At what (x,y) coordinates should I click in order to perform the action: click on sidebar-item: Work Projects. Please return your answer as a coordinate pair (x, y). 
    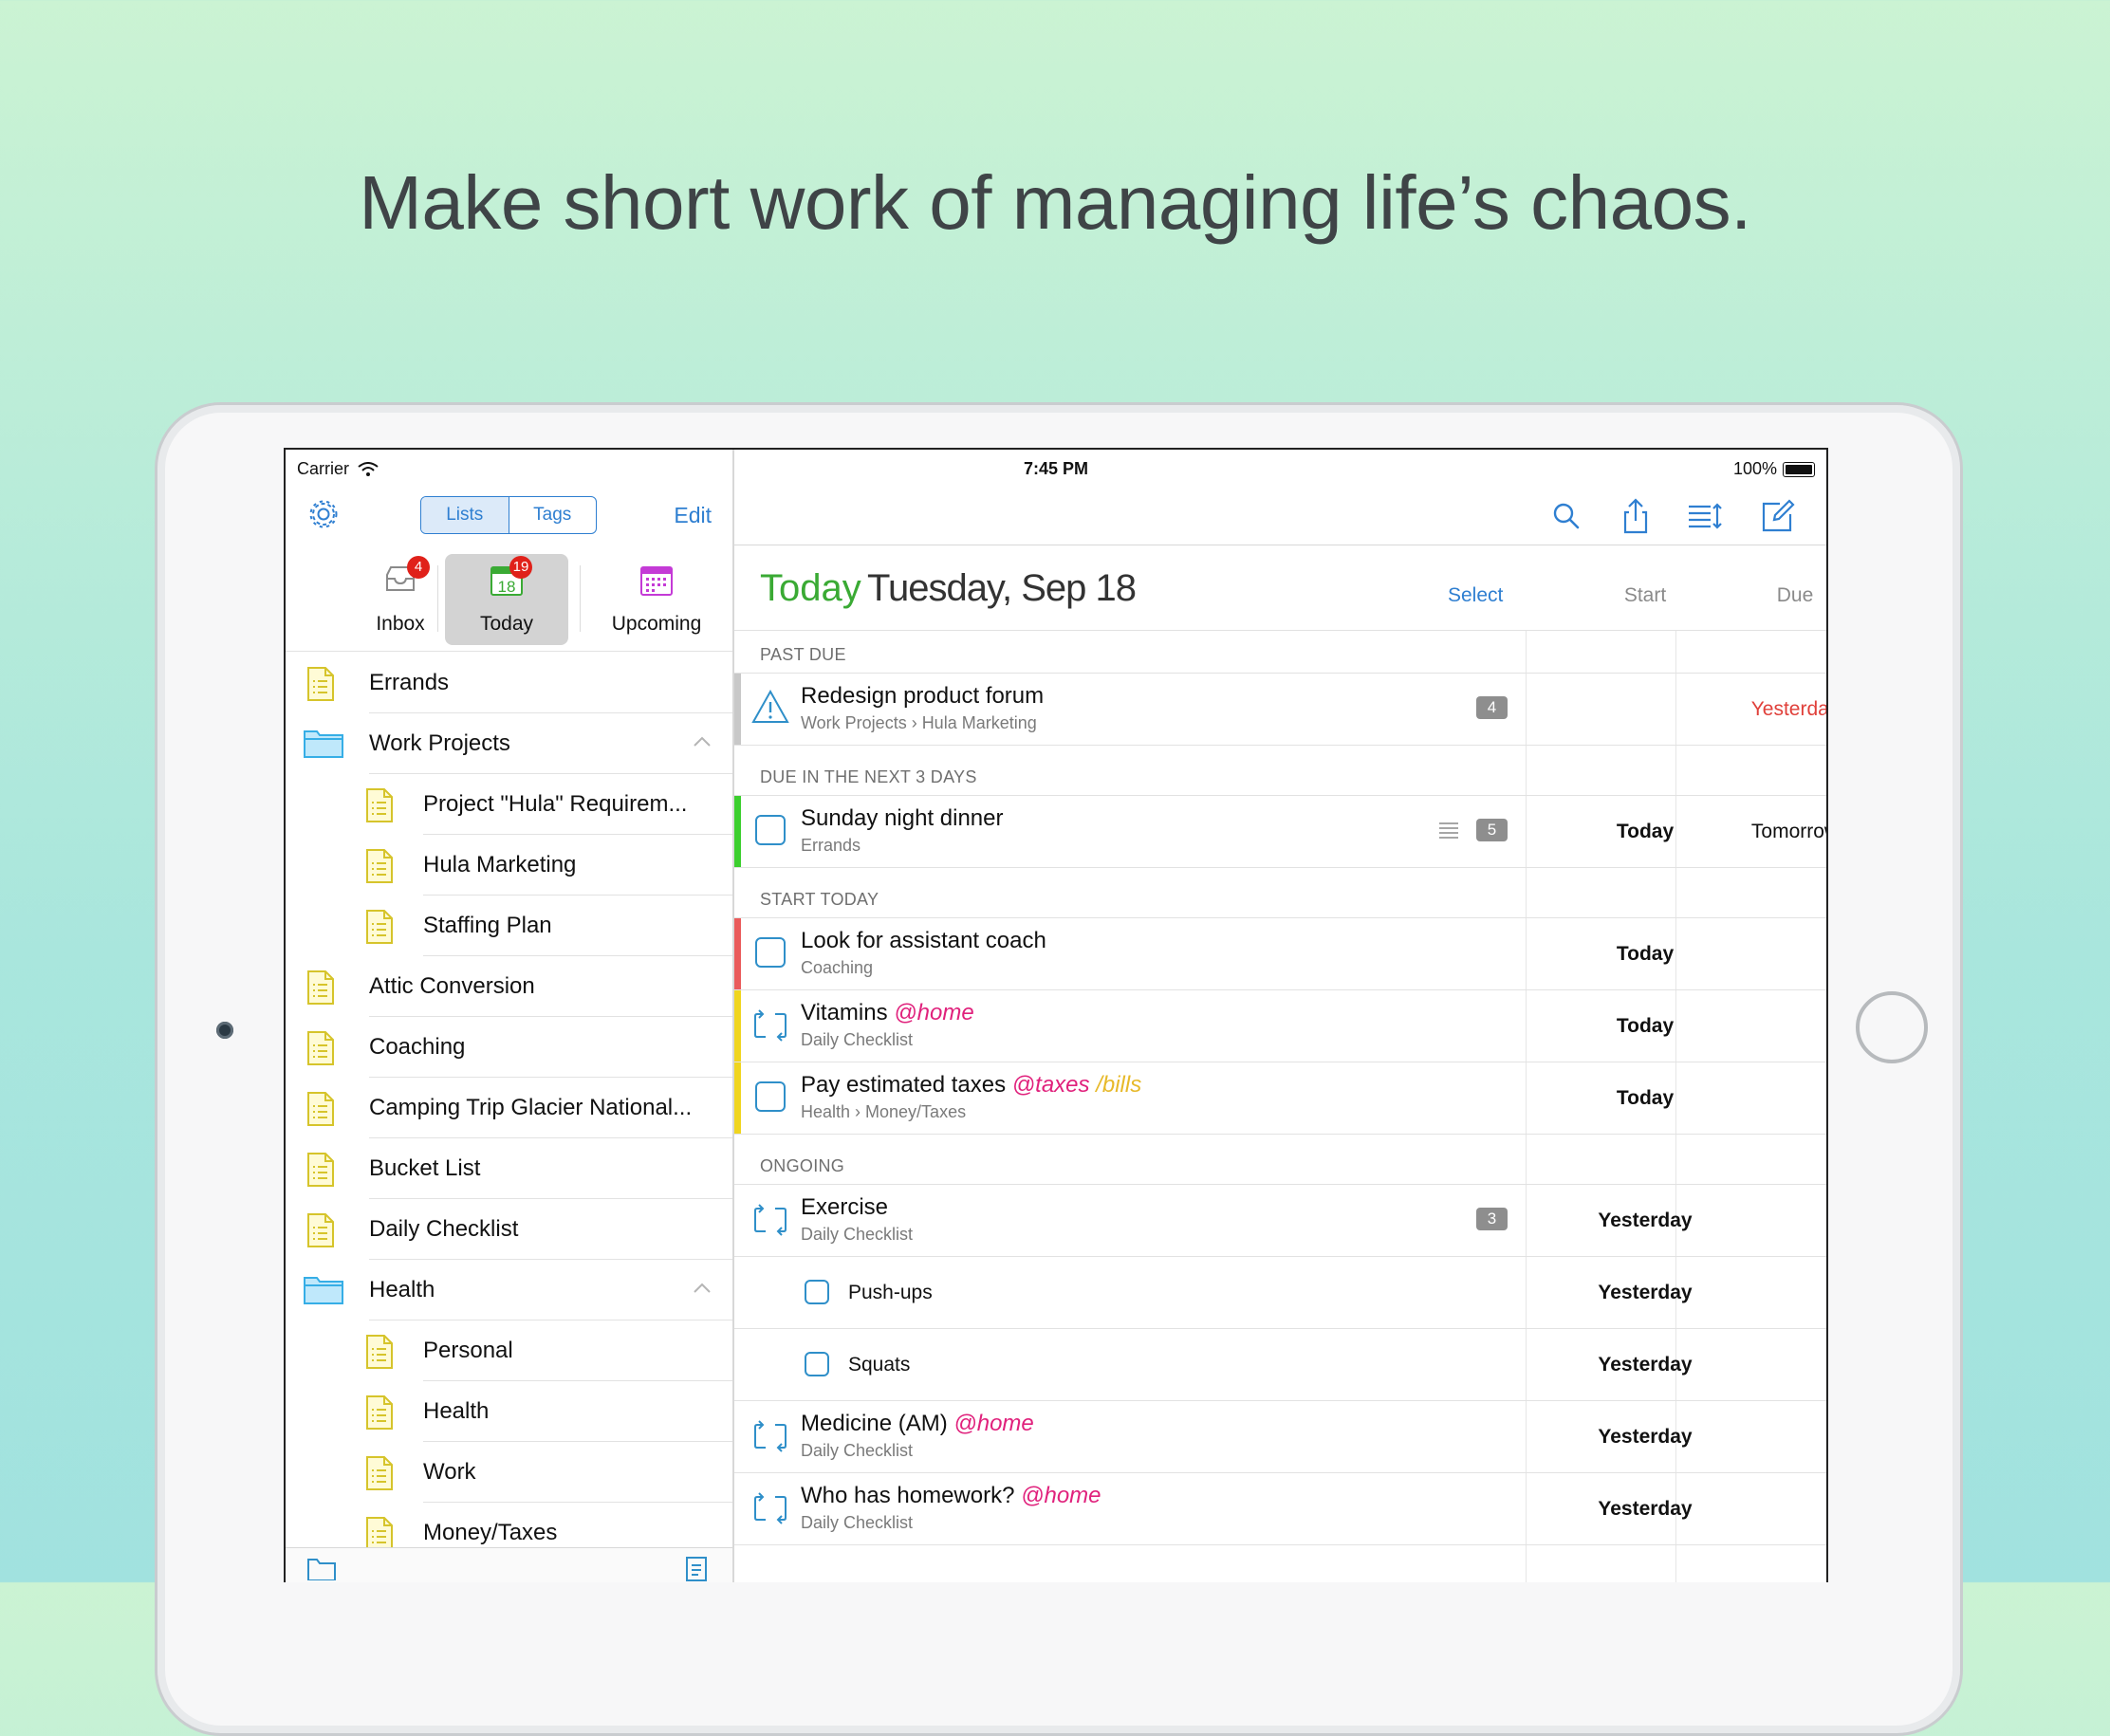
    Looking at the image, I should click on (509, 743).